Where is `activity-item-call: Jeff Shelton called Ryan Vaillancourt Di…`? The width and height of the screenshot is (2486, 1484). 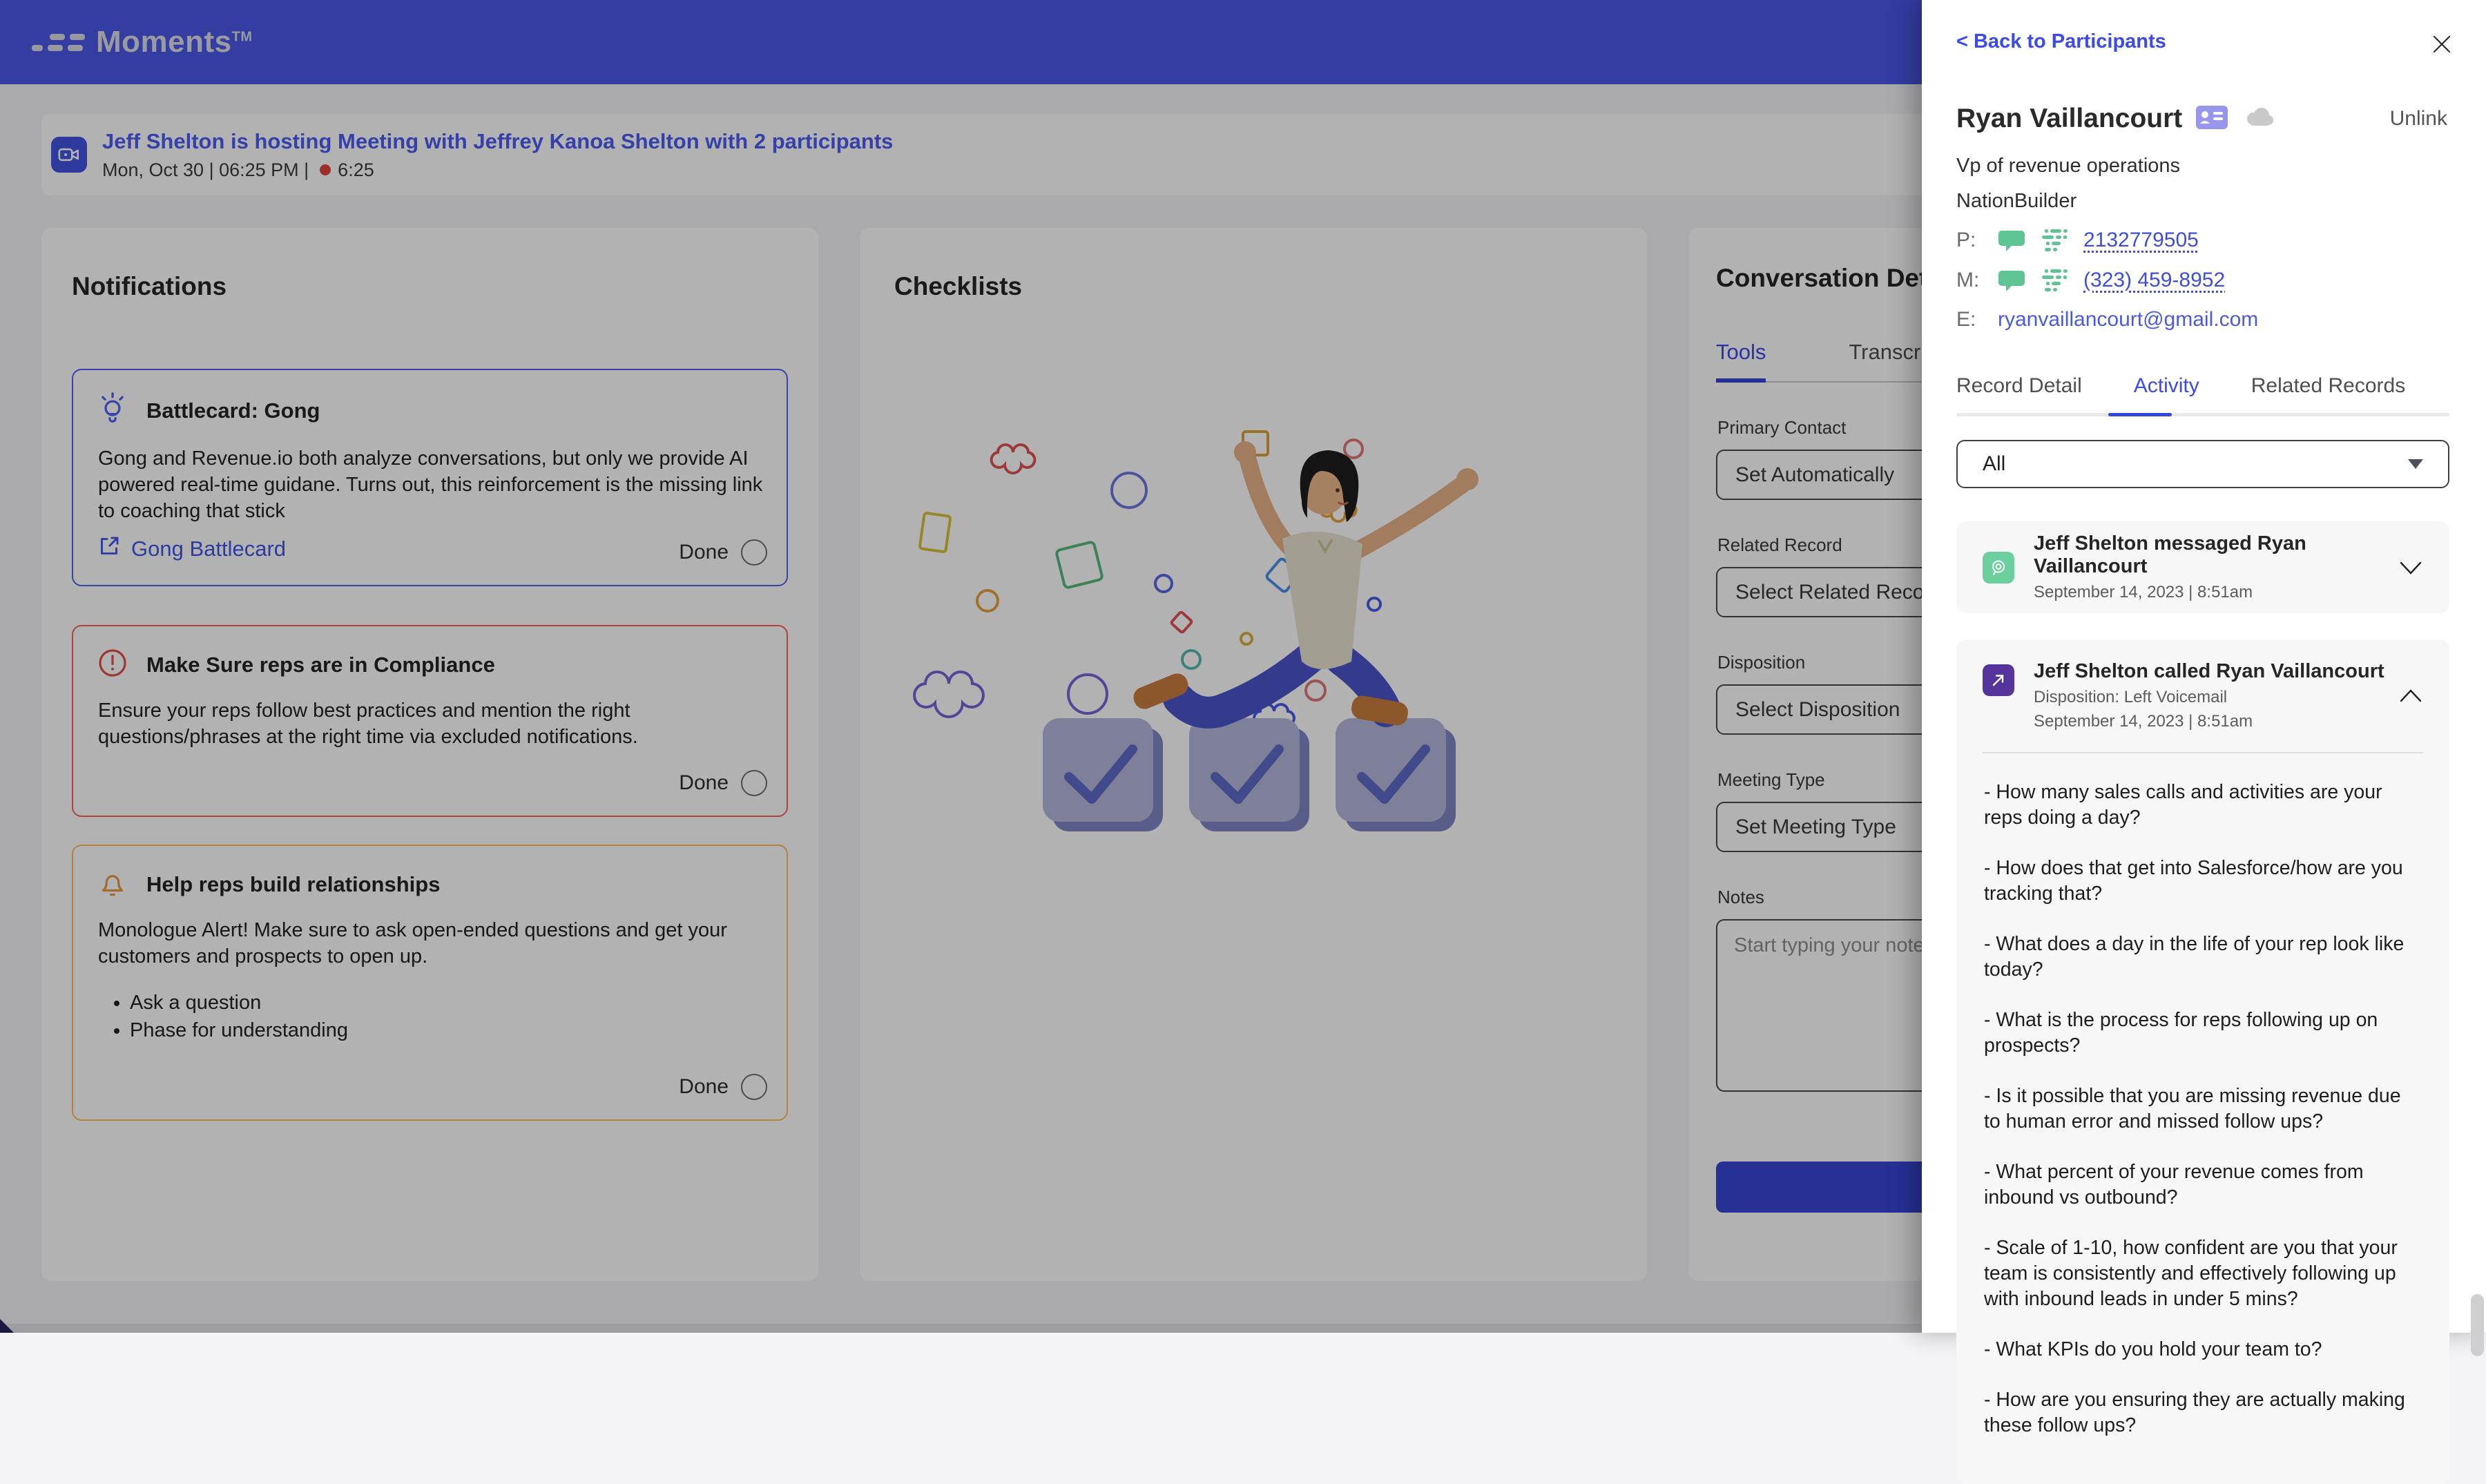 activity-item-call: Jeff Shelton called Ryan Vaillancourt Di… is located at coordinates (2202, 1061).